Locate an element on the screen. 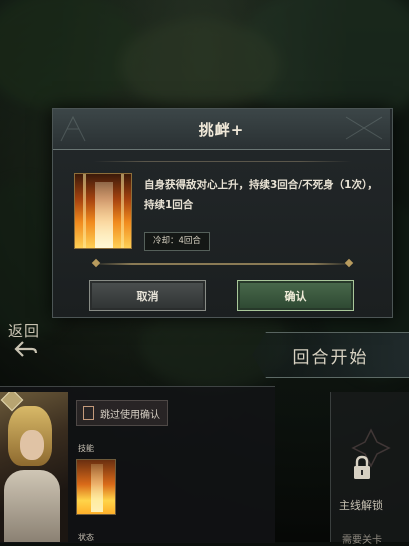 This screenshot has width=409, height=546. back-label: 返回 is located at coordinates (24, 331).